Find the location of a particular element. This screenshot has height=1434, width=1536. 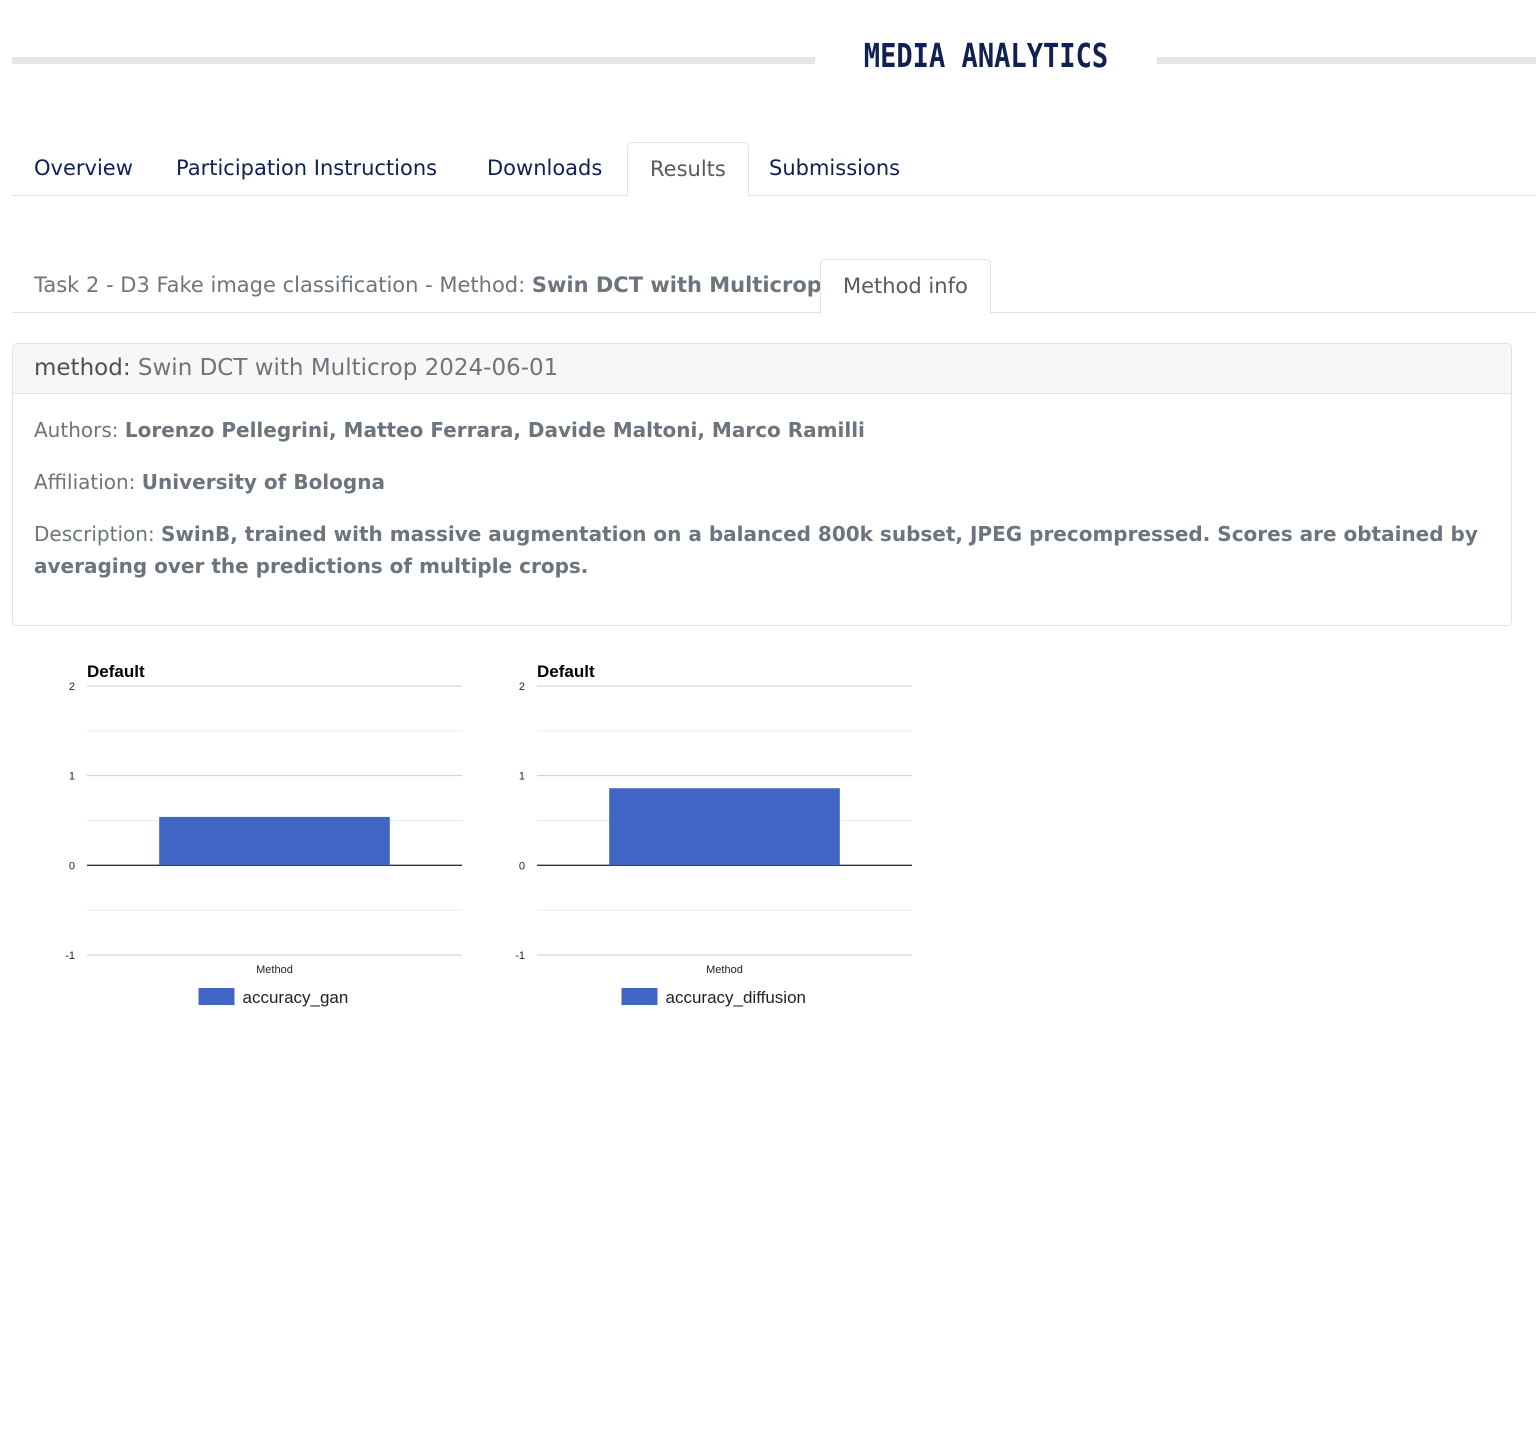

method-date: 2024-06-01 is located at coordinates (491, 368).